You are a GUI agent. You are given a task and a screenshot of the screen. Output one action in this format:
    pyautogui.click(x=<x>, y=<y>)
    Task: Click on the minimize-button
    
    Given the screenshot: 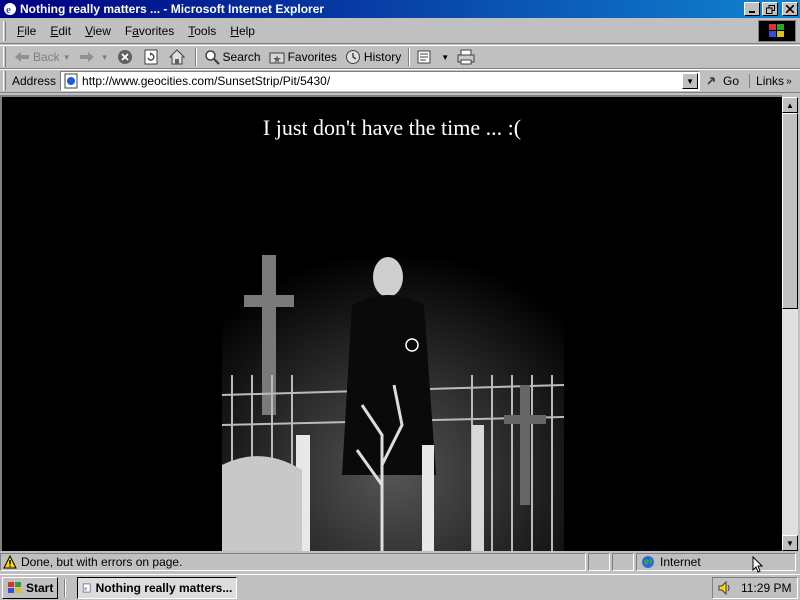 What is the action you would take?
    pyautogui.click(x=752, y=9)
    